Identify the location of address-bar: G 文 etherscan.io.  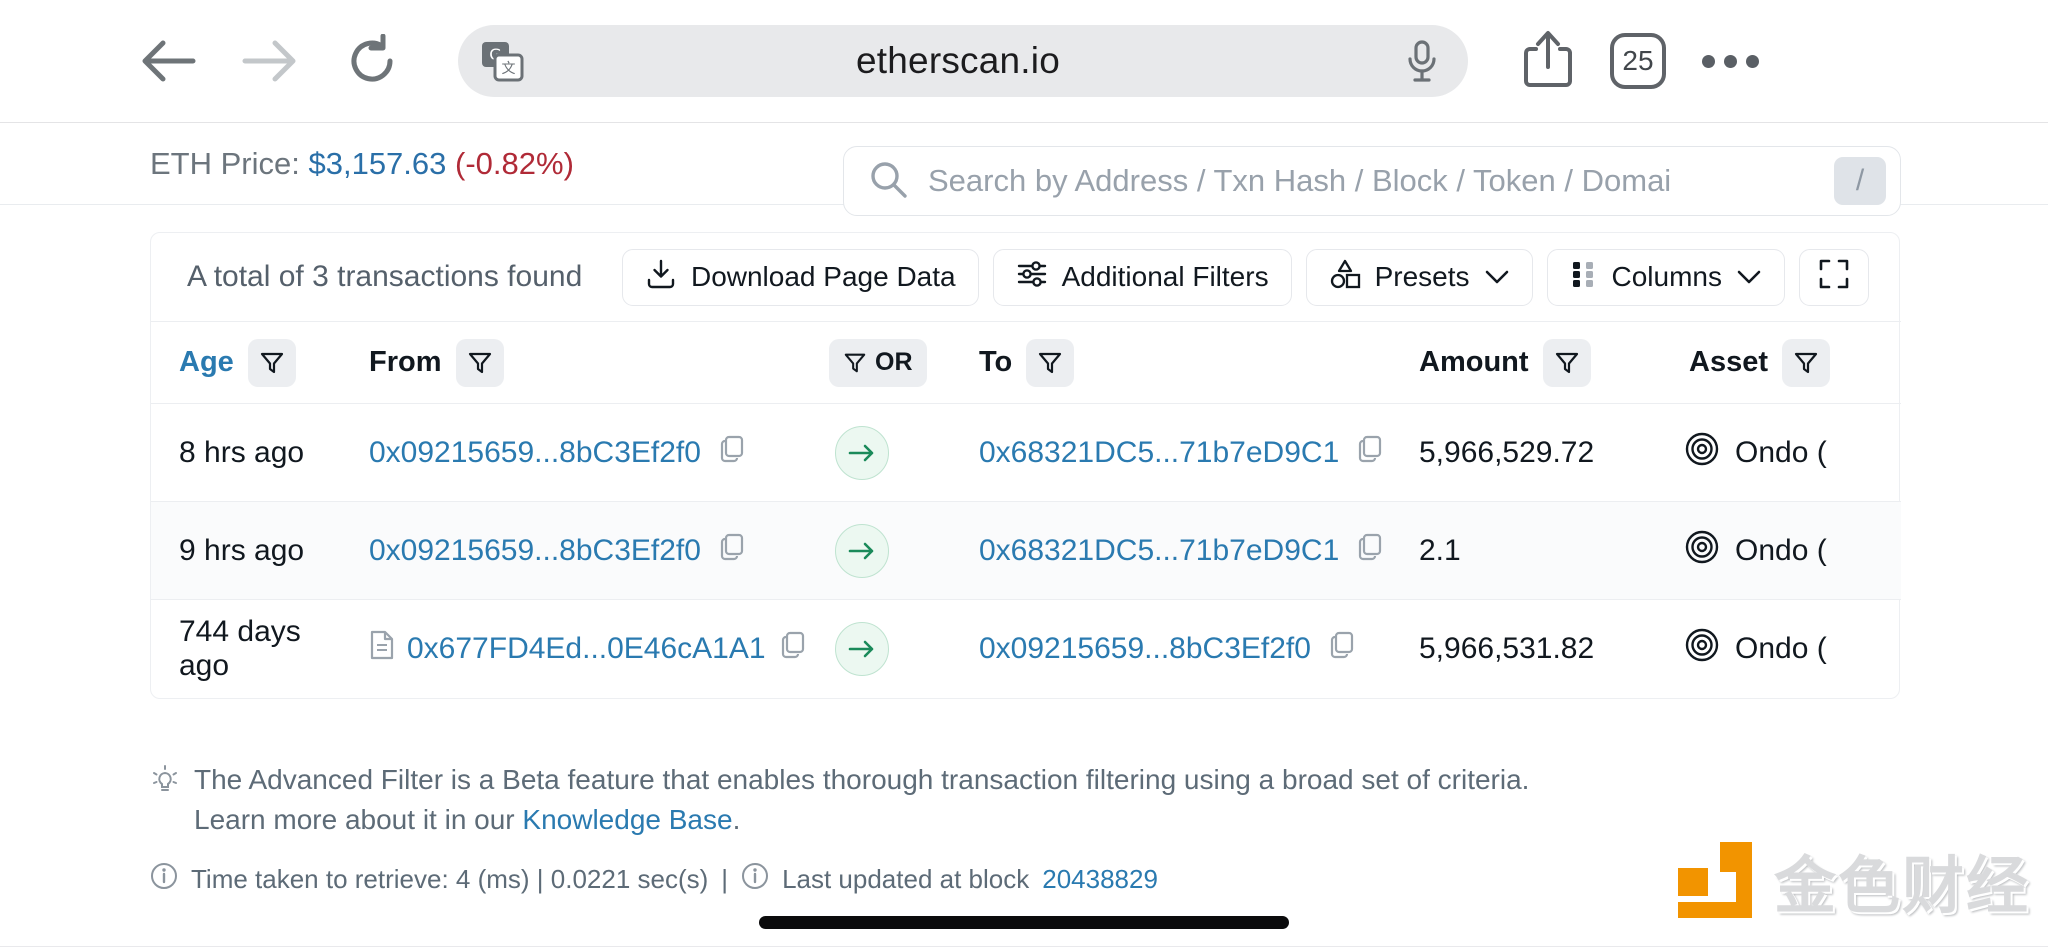
(963, 61).